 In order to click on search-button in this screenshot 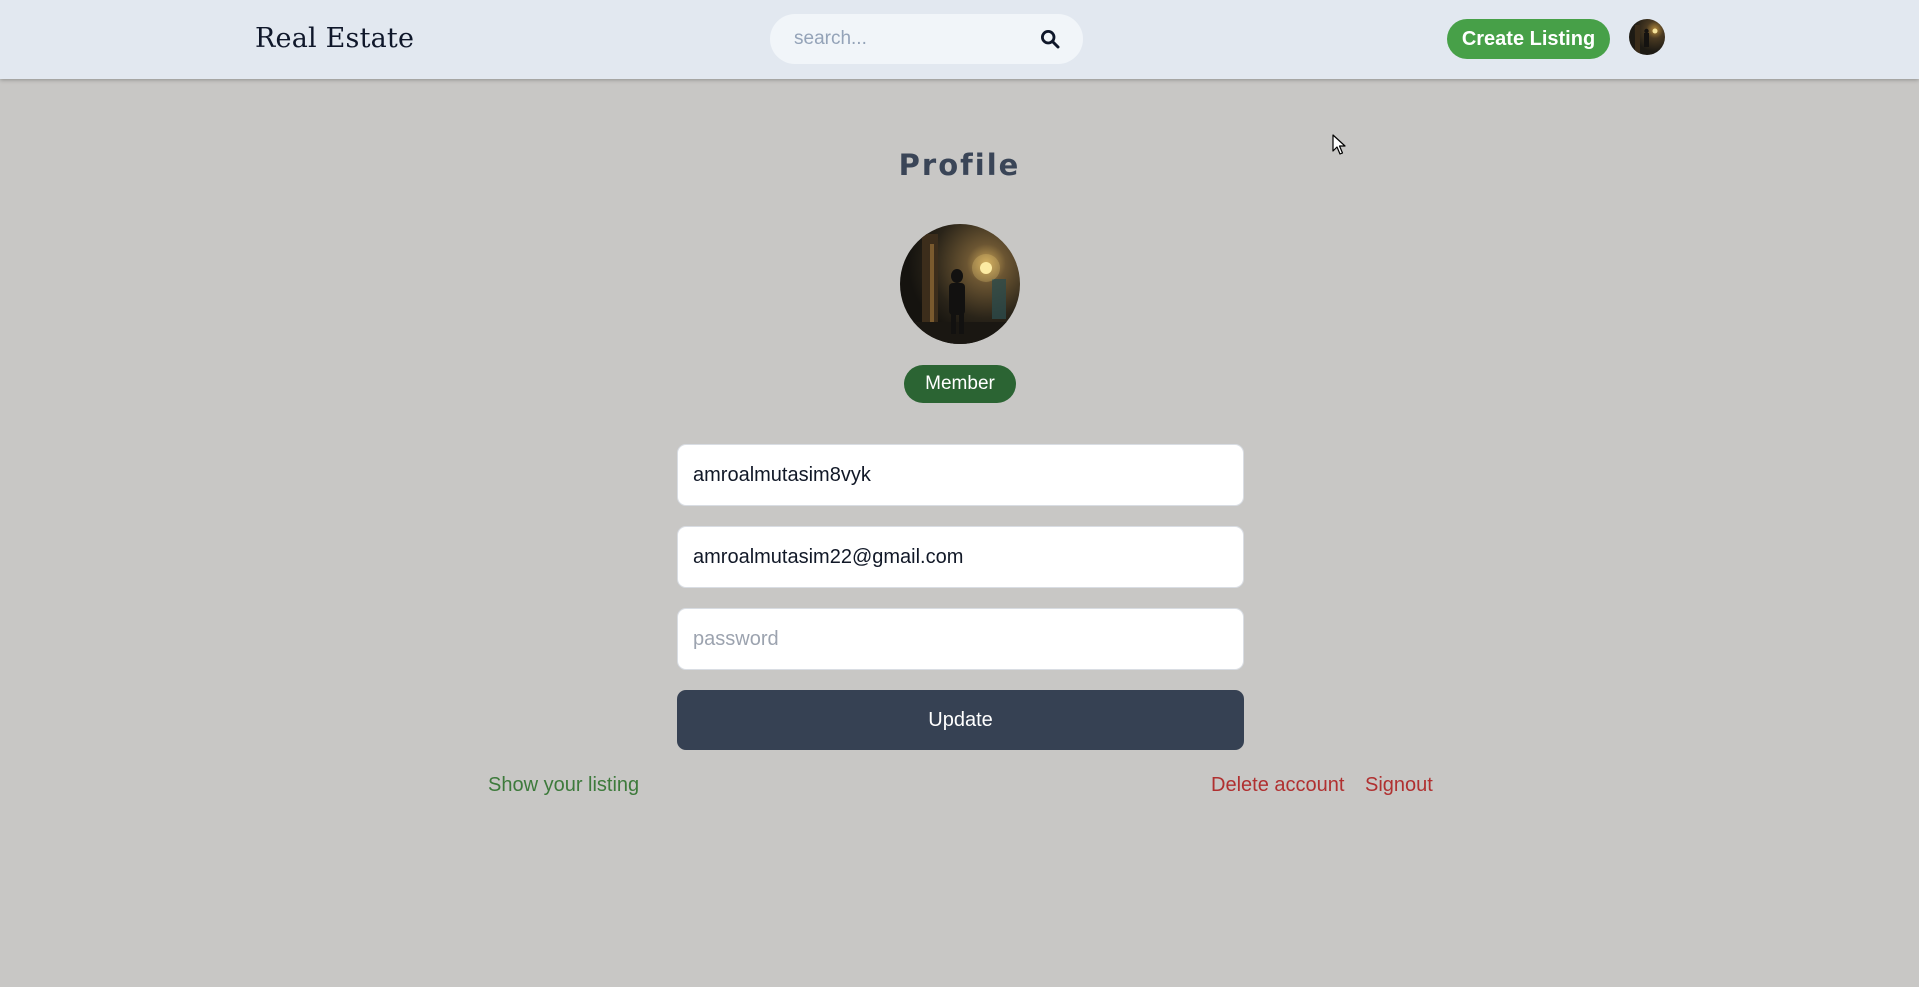, I will do `click(1050, 40)`.